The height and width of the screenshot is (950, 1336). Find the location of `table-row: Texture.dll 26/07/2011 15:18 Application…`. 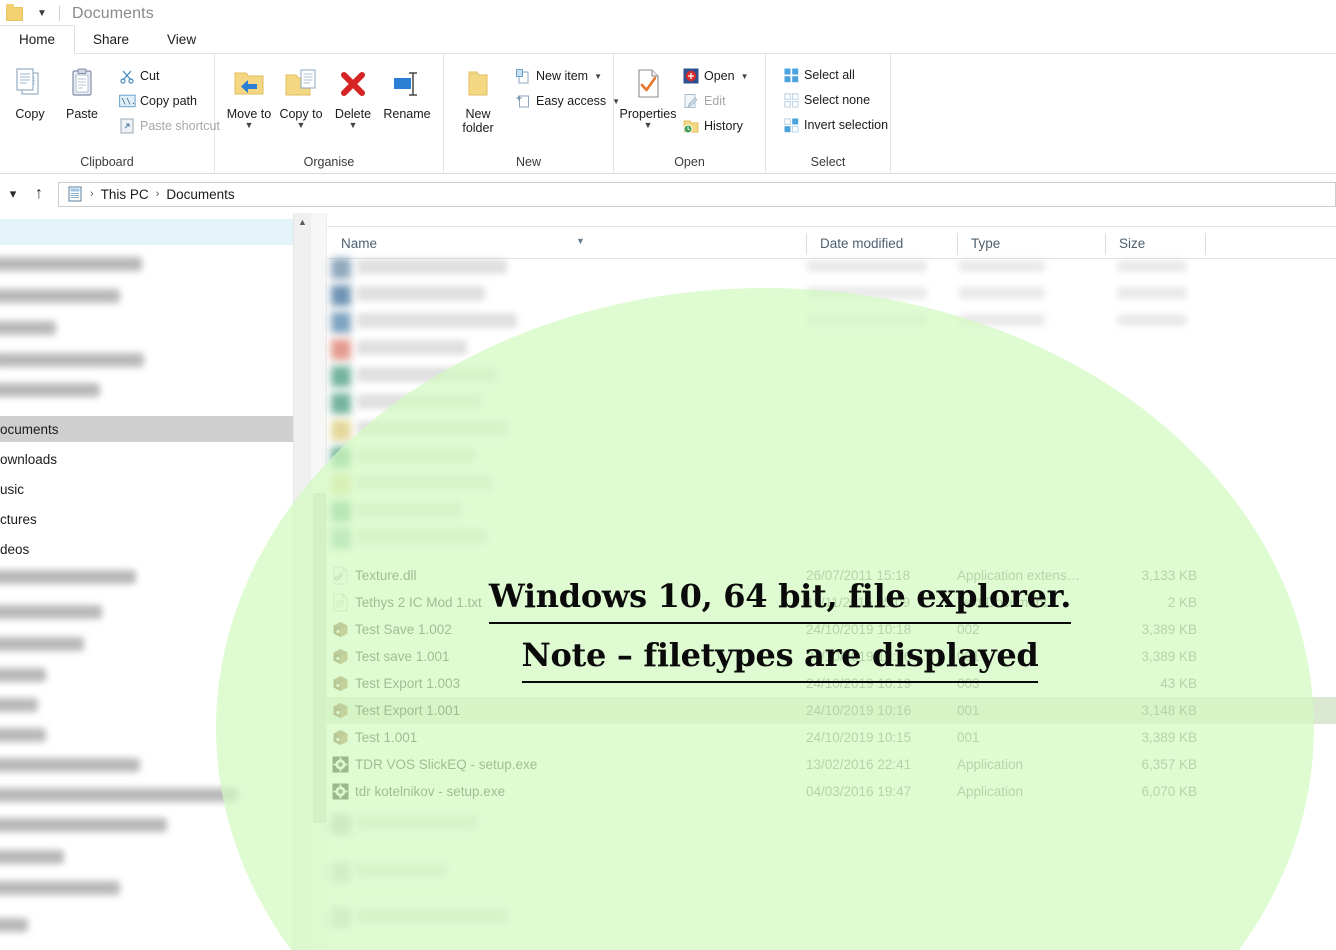

table-row: Texture.dll 26/07/2011 15:18 Application… is located at coordinates (831, 575).